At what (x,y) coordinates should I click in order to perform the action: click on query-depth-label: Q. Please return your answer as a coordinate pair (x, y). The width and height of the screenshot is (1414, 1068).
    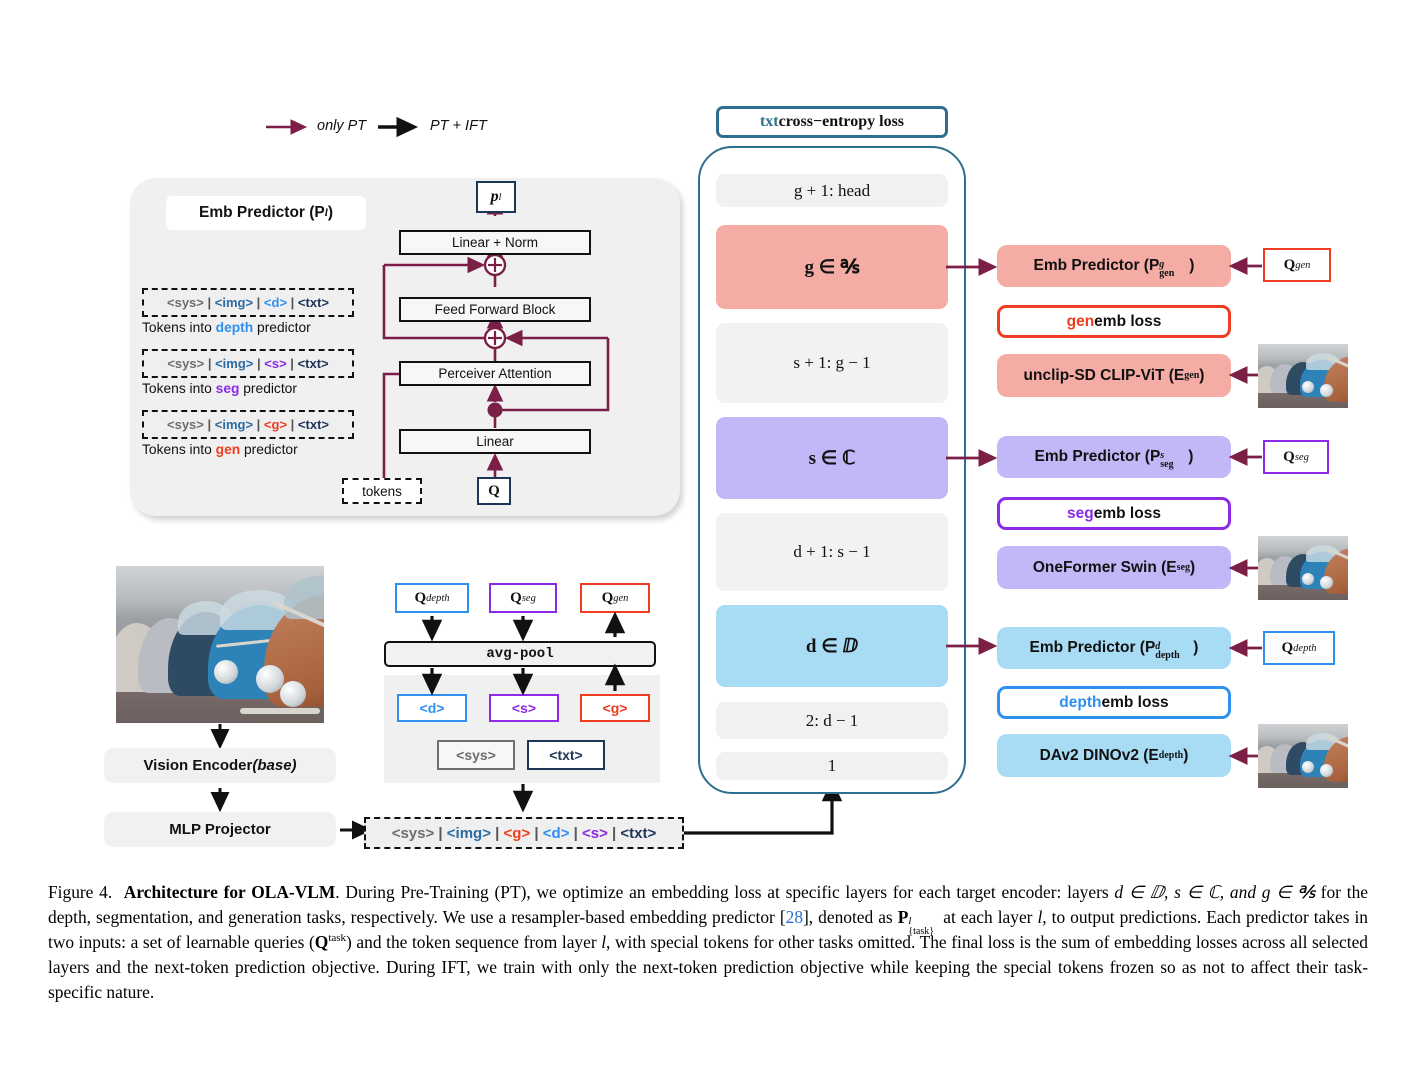
    Looking at the image, I should click on (420, 597).